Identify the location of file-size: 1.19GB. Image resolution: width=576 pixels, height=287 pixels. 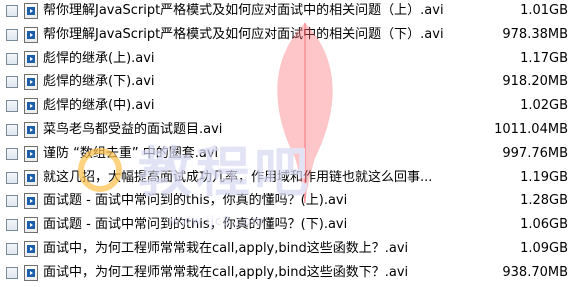
(544, 177).